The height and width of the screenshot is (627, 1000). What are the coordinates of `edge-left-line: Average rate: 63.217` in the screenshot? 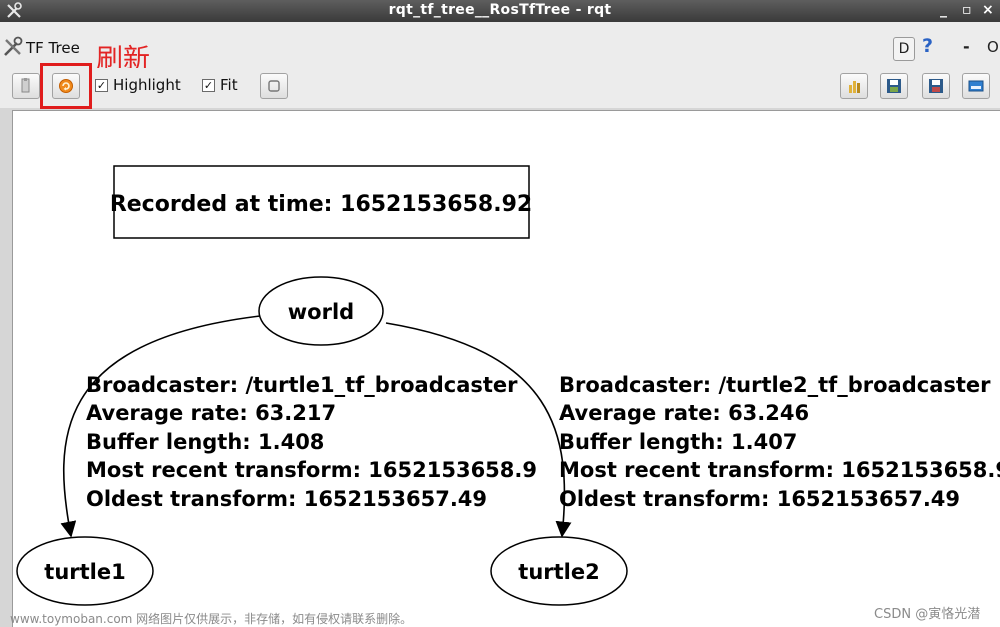 It's located at (211, 413).